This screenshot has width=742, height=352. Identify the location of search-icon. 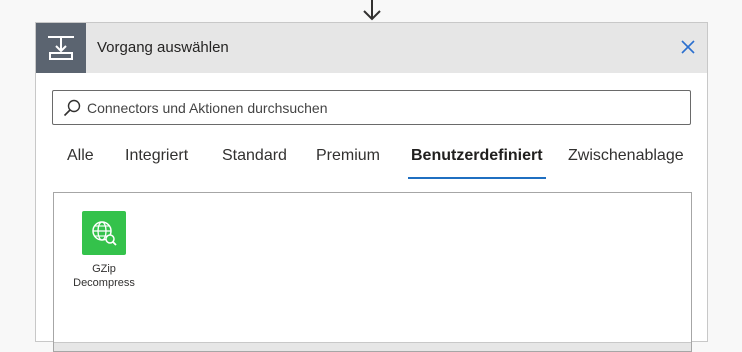
(72, 108).